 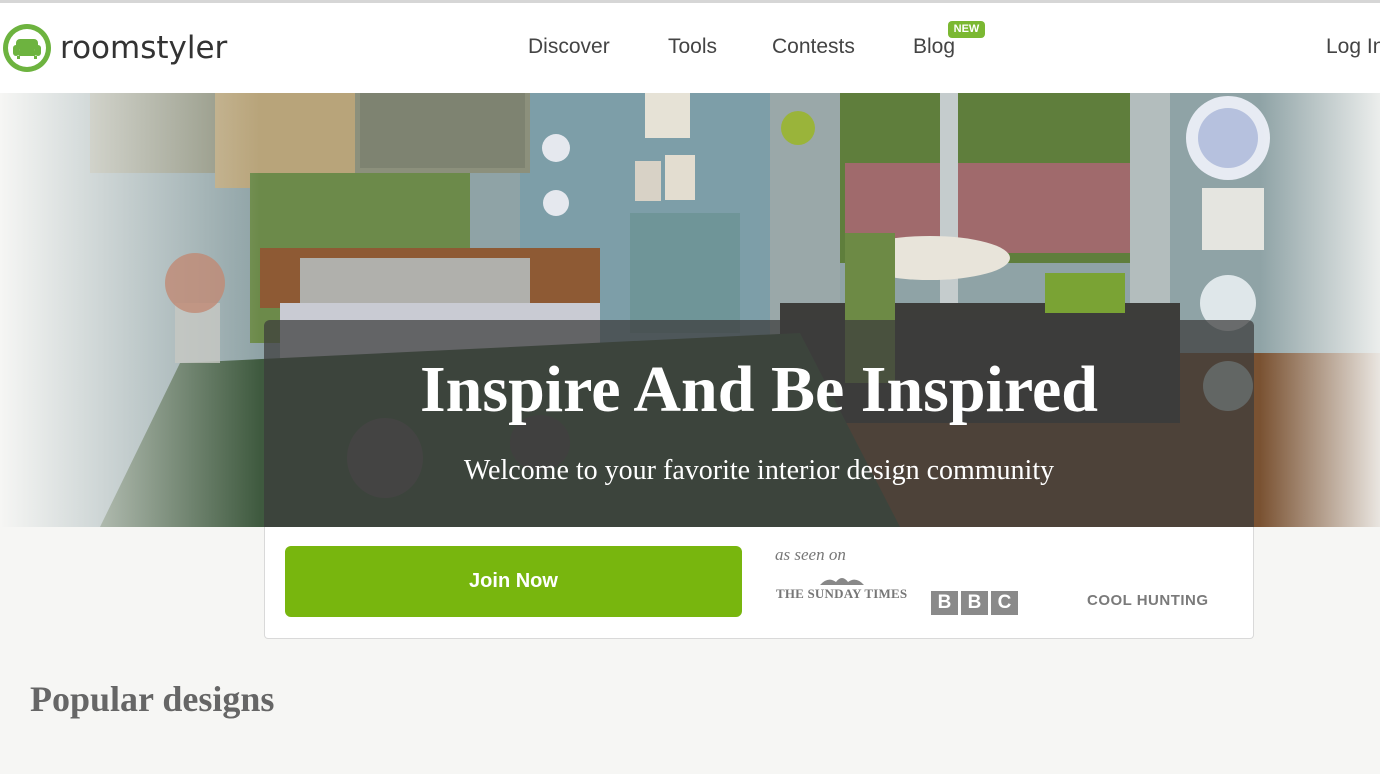 What do you see at coordinates (842, 581) in the screenshot?
I see `times-crest-icon` at bounding box center [842, 581].